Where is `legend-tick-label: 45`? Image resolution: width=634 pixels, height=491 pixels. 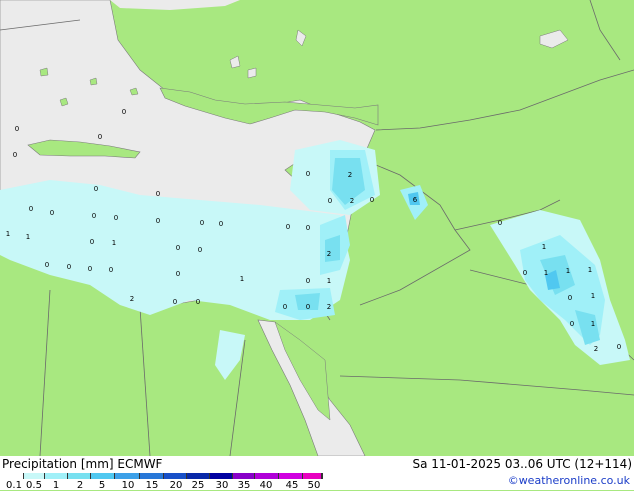 legend-tick-label: 45 is located at coordinates (292, 485).